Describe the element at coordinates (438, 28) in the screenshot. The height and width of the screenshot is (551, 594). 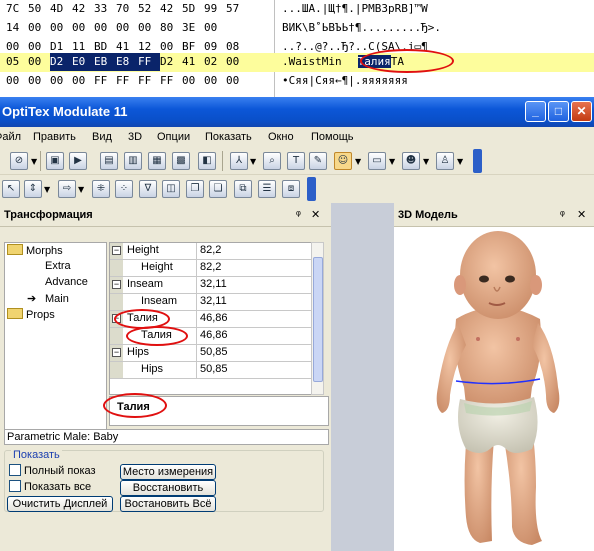
I see `hex-chars: ВИК\В˚ЬВЪЬ†¶.........Ђ>.` at that location.